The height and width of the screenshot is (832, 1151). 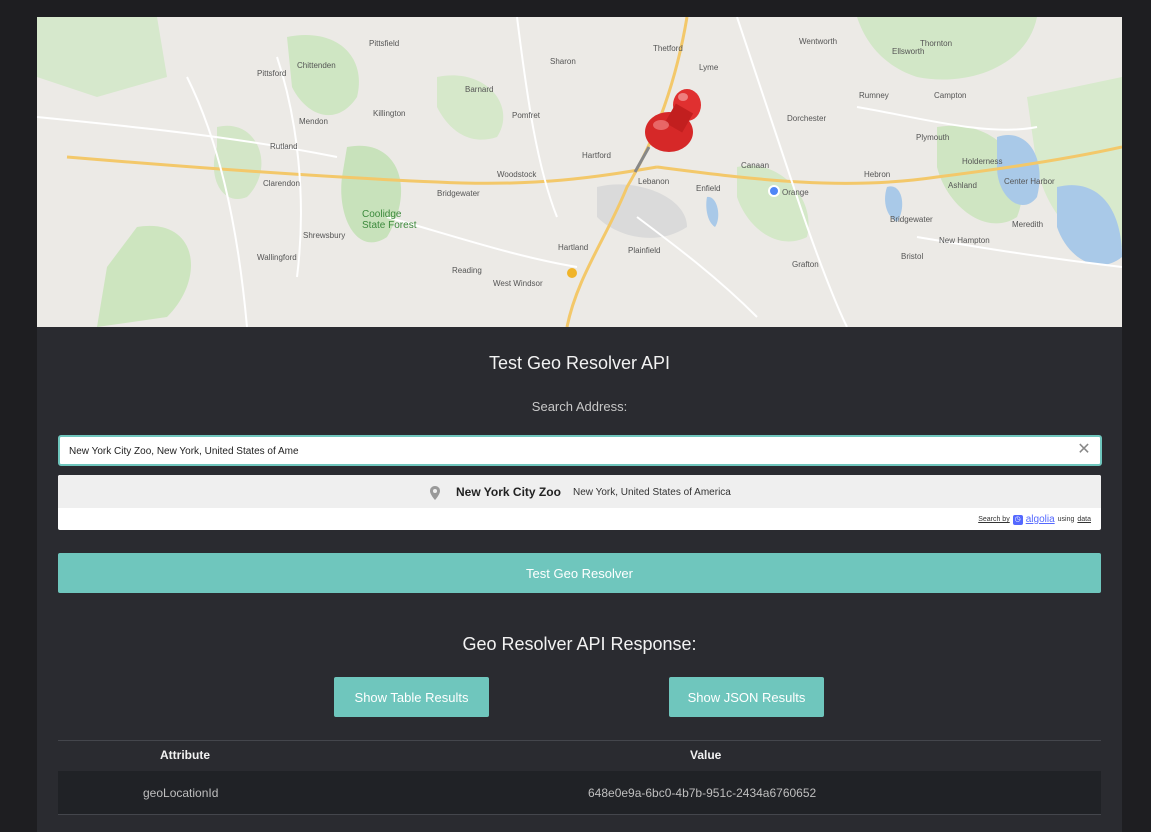 I want to click on suggestion-address: New York, United States of America, so click(x=652, y=492).